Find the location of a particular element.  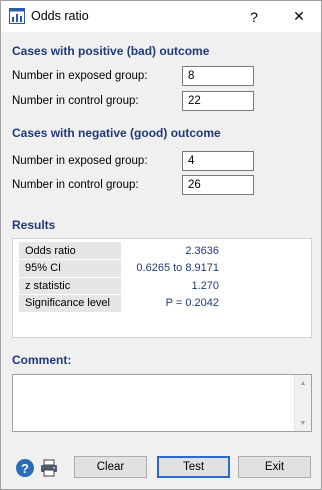

title-bar: Odds ratio ? ✕ is located at coordinates (161, 16).